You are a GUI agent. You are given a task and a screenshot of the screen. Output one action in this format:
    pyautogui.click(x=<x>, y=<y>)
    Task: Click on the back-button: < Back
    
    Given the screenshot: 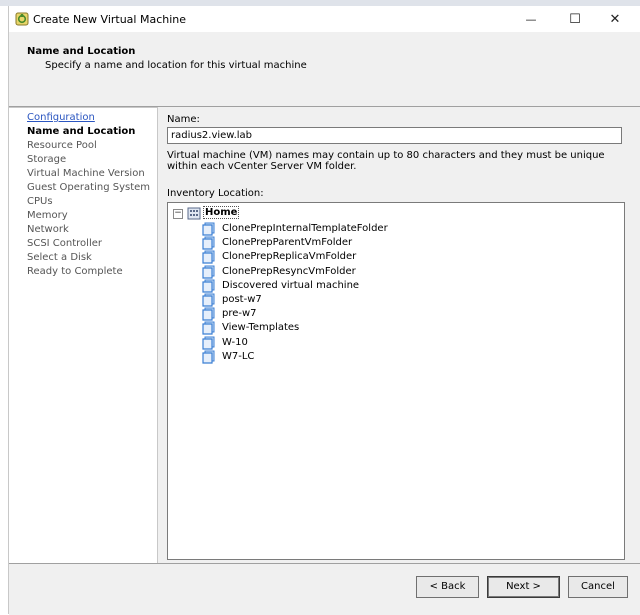 What is the action you would take?
    pyautogui.click(x=447, y=587)
    